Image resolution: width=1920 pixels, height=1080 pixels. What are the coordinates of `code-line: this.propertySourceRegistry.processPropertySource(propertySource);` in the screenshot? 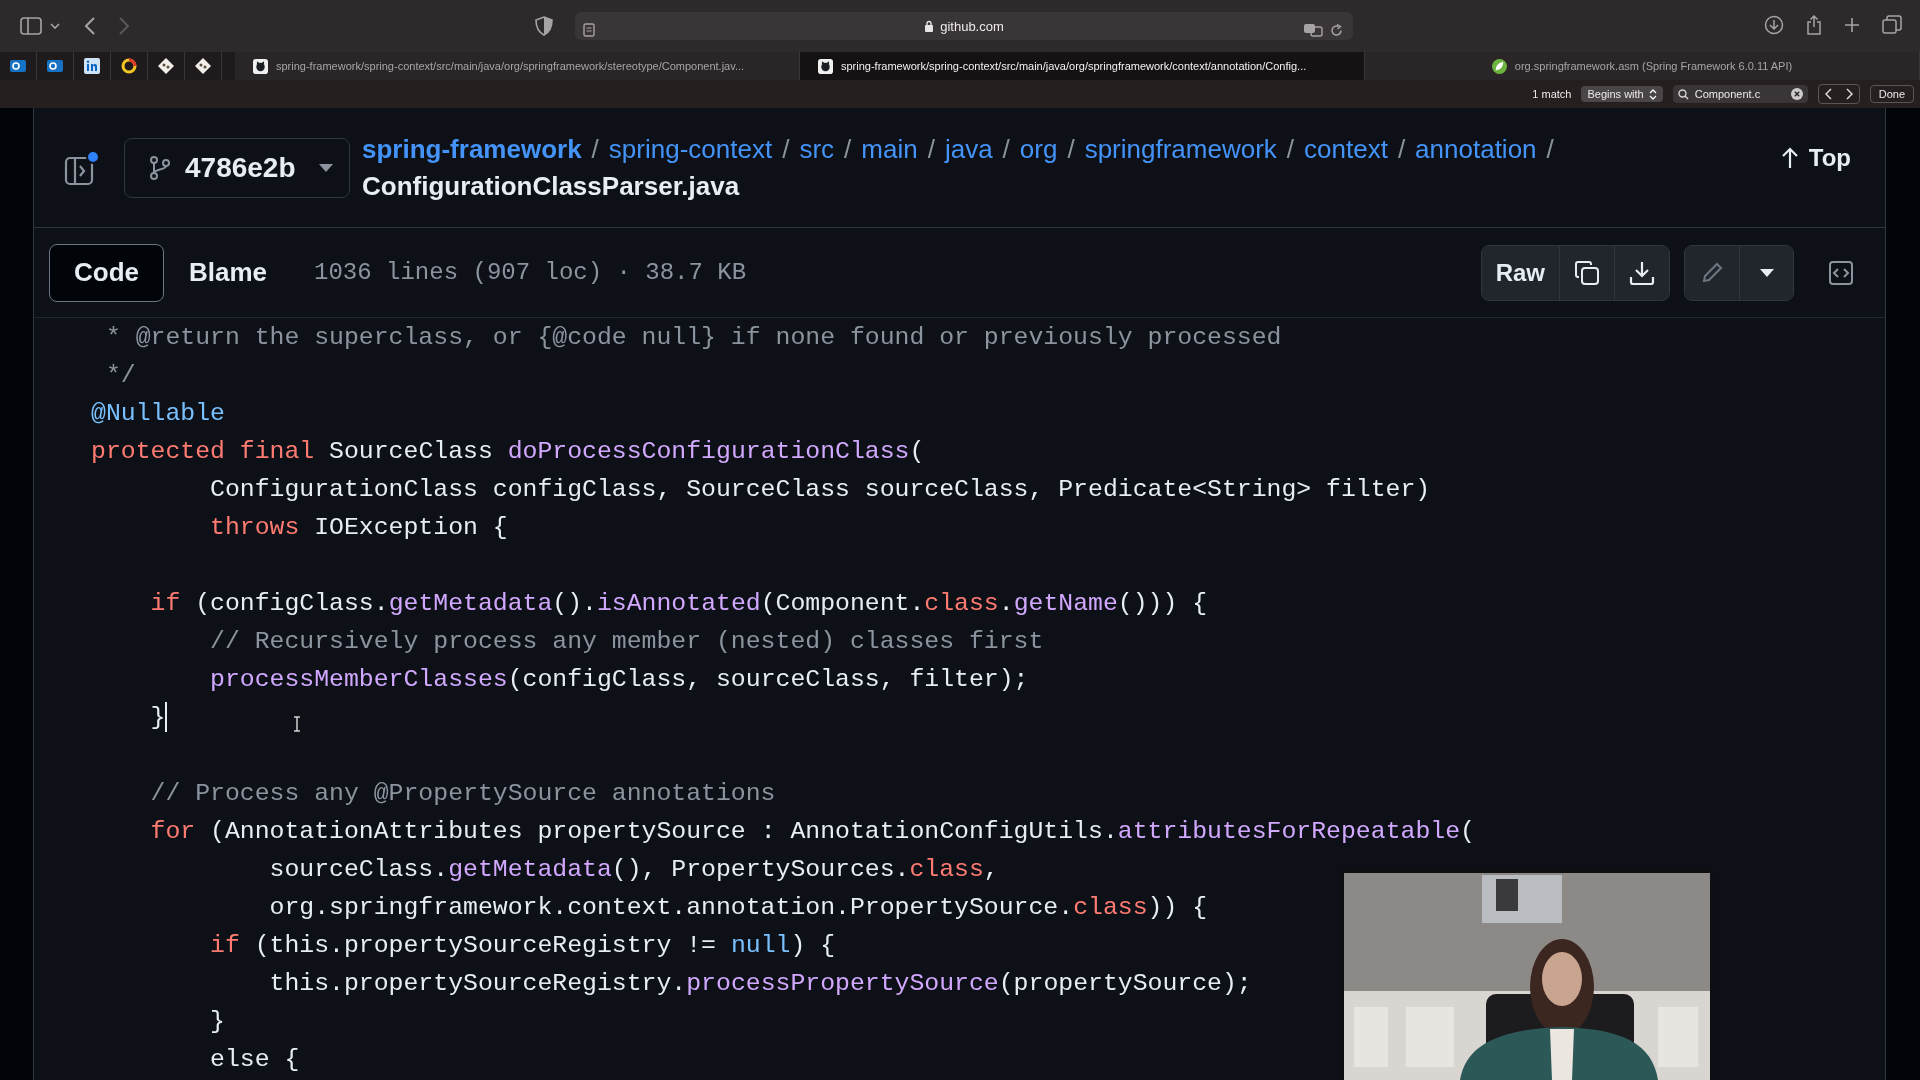 It's located at (760, 983).